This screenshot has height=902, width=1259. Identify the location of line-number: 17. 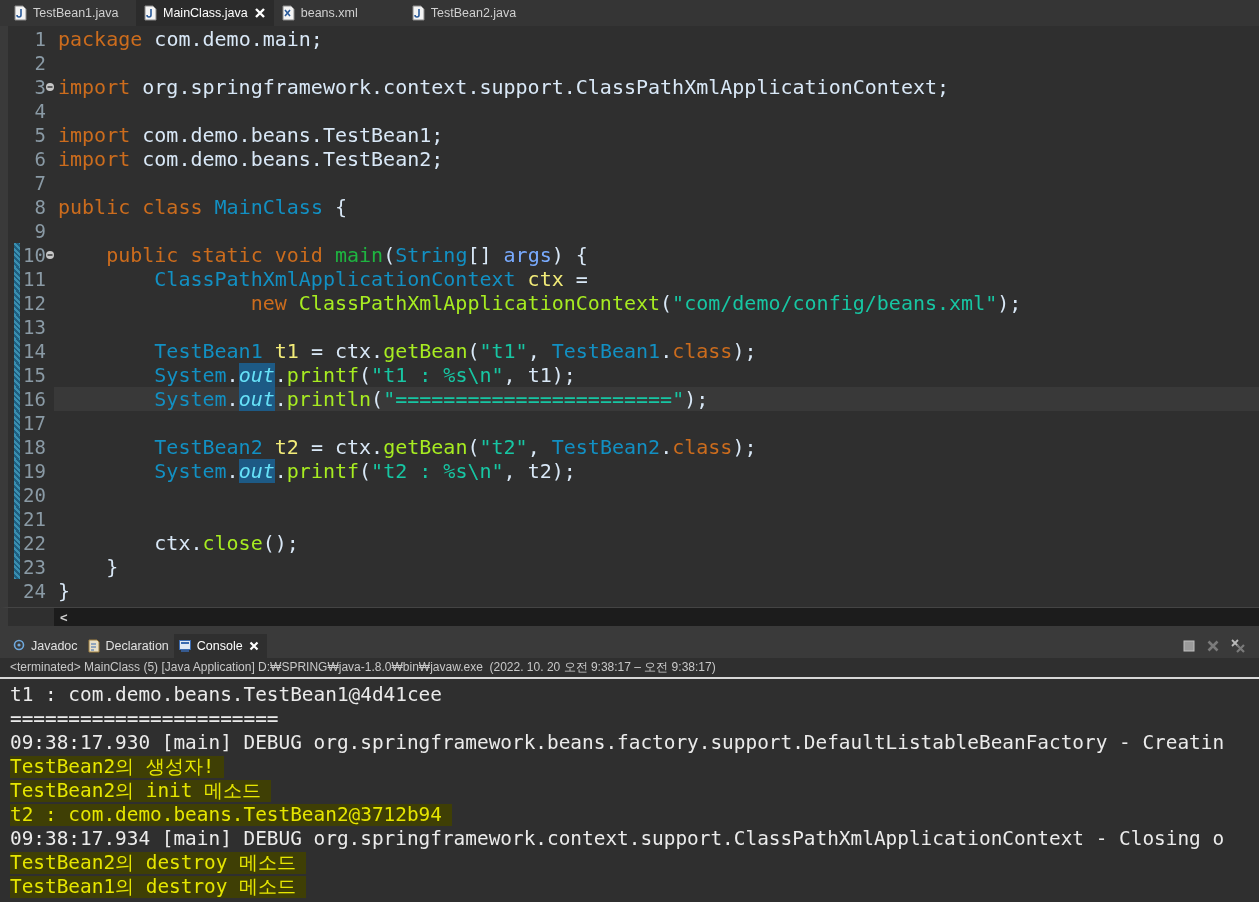
(34, 423).